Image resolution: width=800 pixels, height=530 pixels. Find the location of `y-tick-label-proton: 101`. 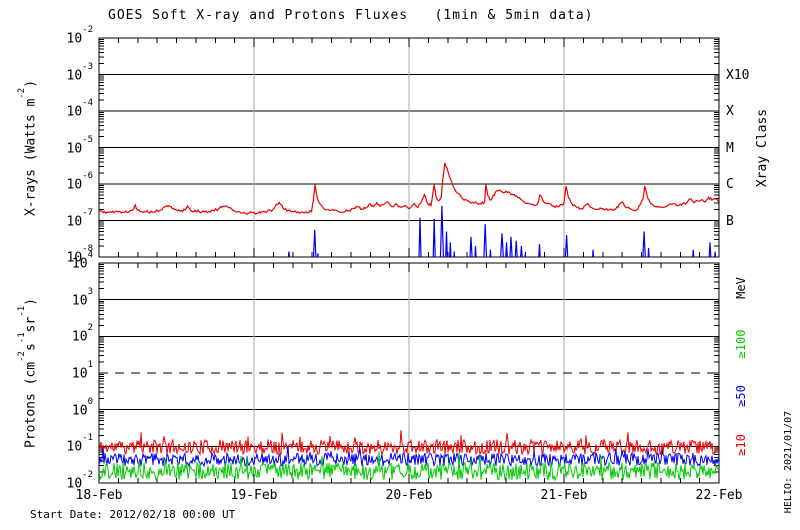

y-tick-label-proton: 101 is located at coordinates (82, 371).